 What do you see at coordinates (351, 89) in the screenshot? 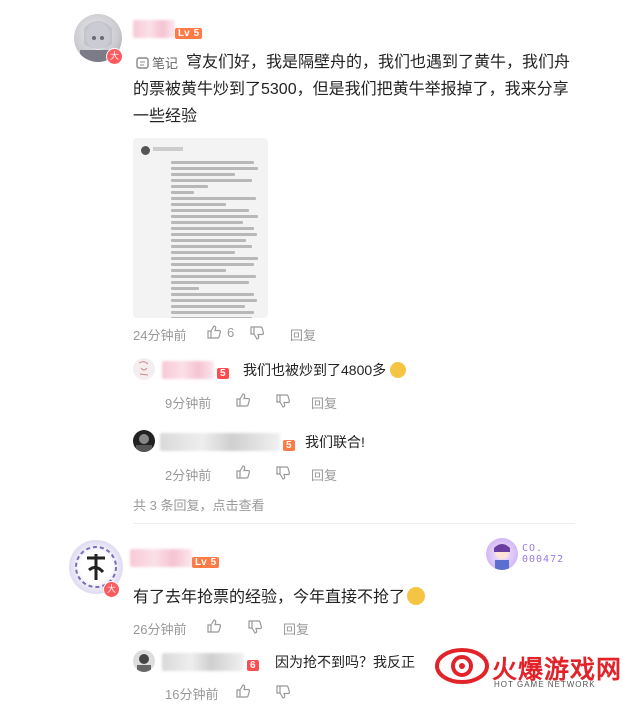
I see `comment-text-line2: 的票被黄牛炒到了5300，但是我们把黄牛举报掉了，我来分享` at bounding box center [351, 89].